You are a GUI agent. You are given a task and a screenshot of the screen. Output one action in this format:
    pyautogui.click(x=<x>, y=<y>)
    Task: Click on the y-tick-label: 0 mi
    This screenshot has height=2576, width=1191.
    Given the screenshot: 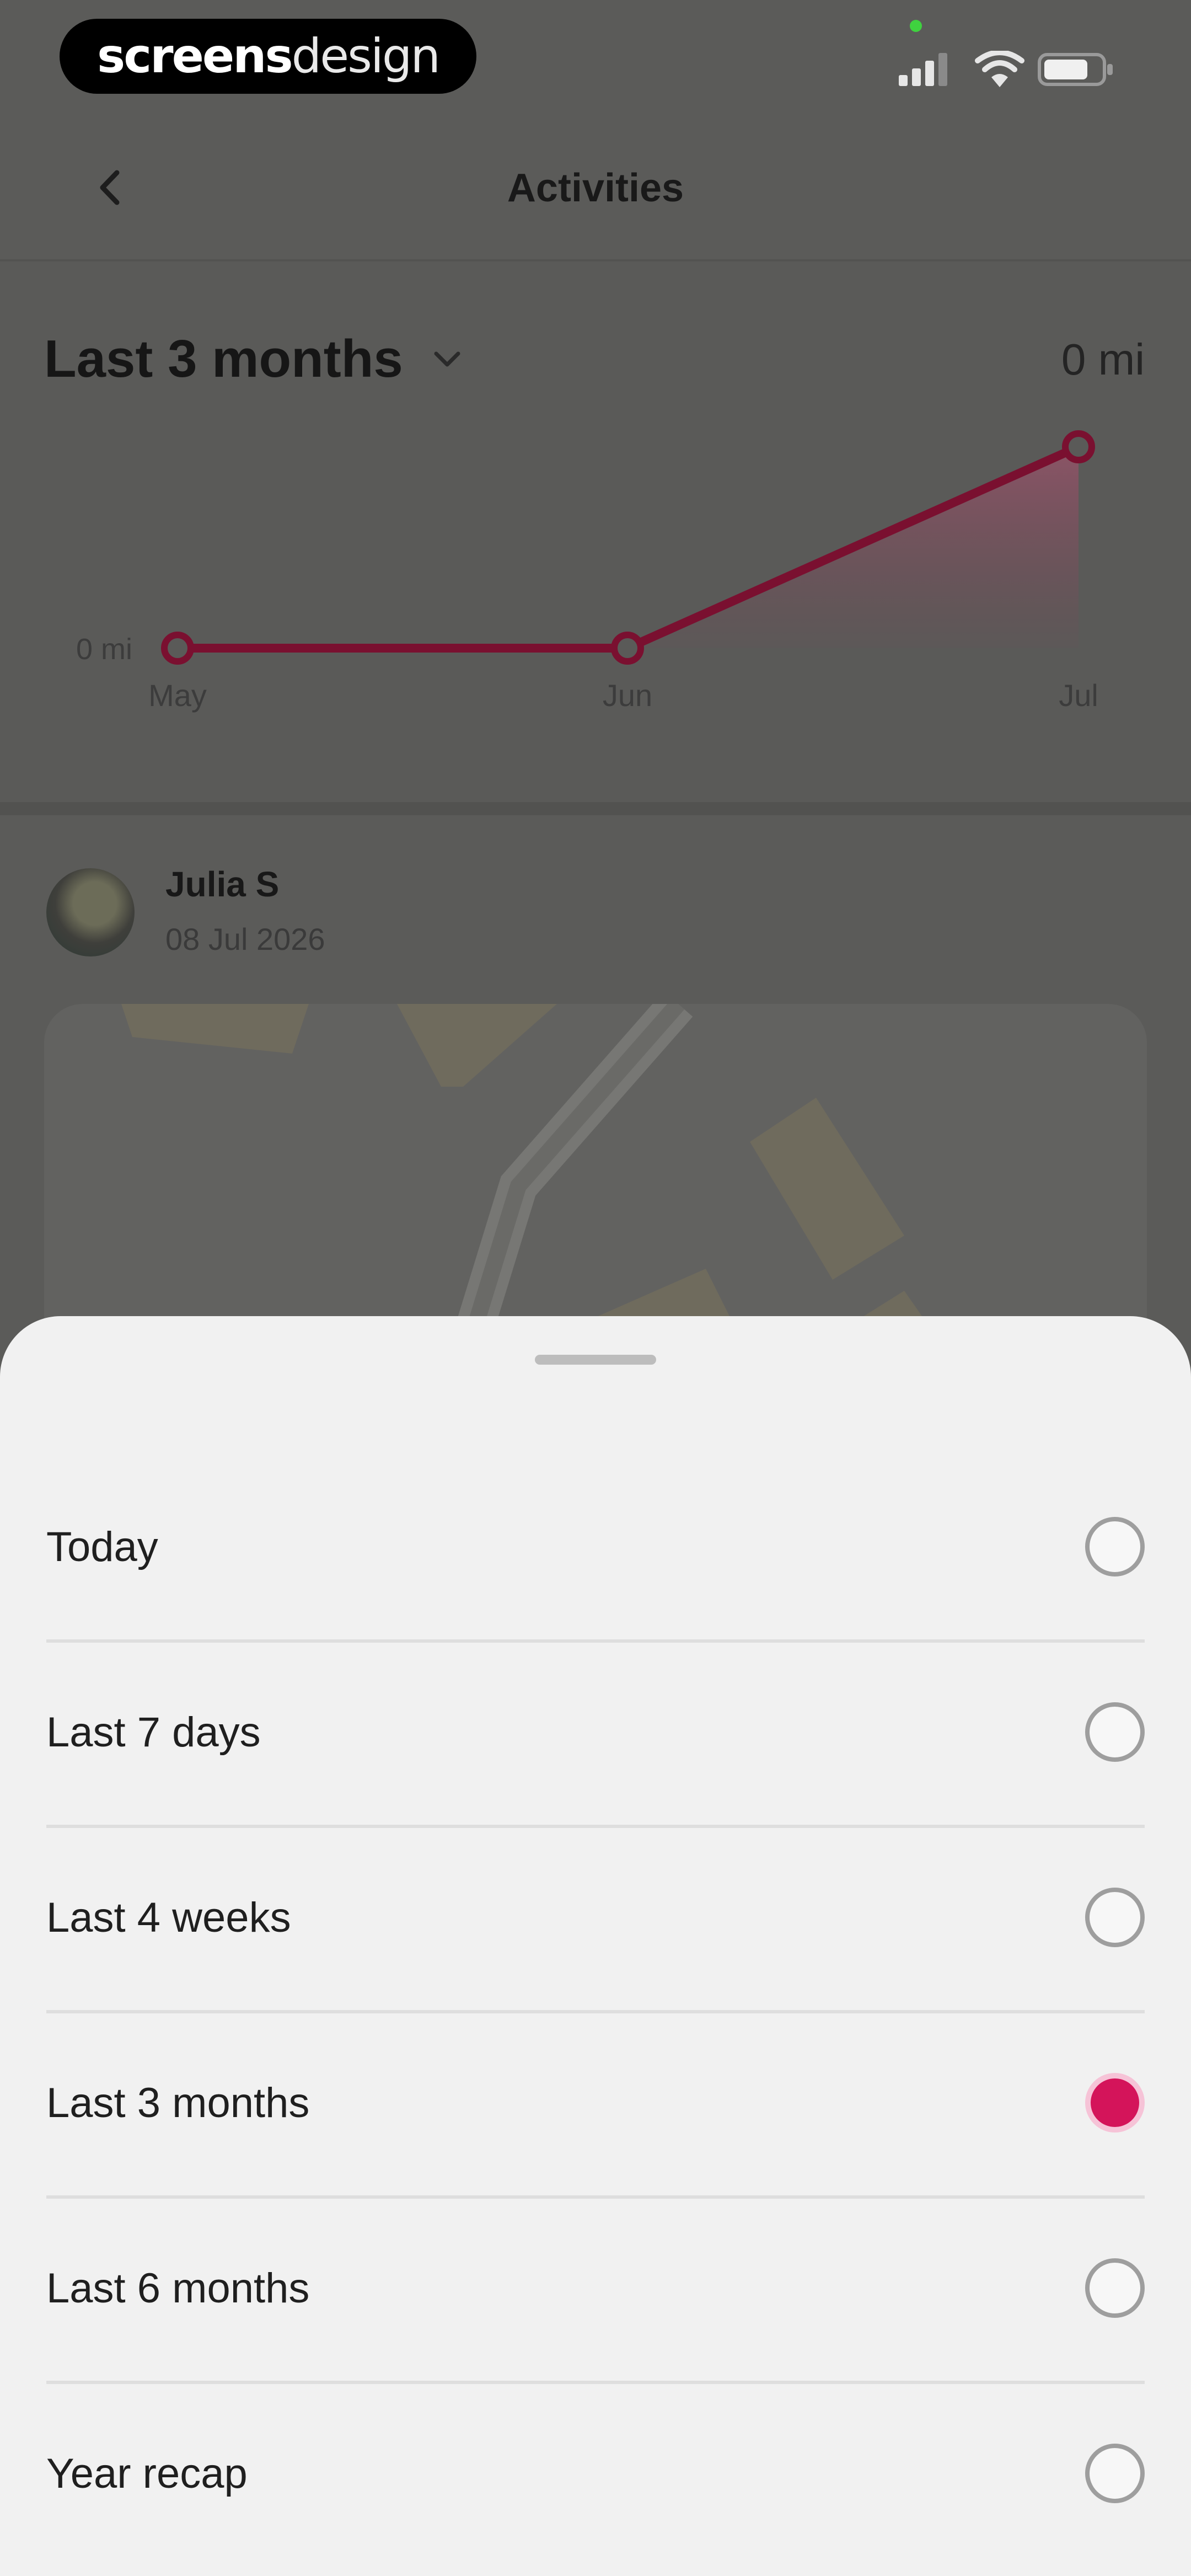 What is the action you would take?
    pyautogui.click(x=104, y=649)
    